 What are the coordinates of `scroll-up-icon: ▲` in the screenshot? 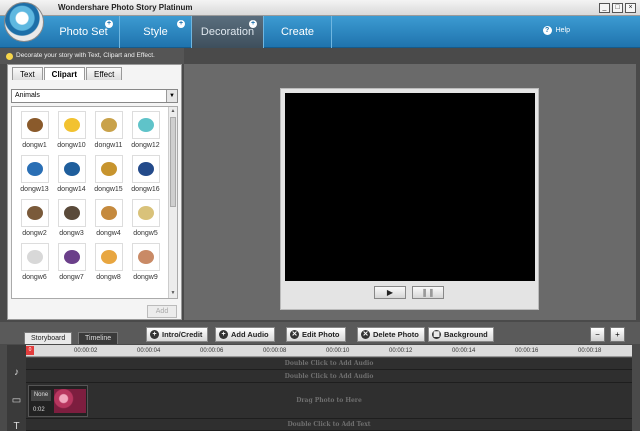 It's located at (173, 111).